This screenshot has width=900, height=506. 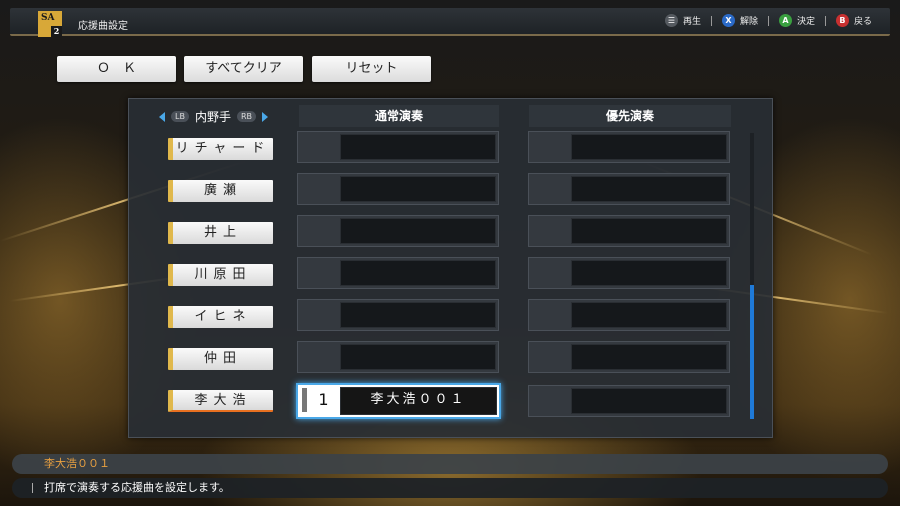 I want to click on a-button-icon: A, so click(x=785, y=20).